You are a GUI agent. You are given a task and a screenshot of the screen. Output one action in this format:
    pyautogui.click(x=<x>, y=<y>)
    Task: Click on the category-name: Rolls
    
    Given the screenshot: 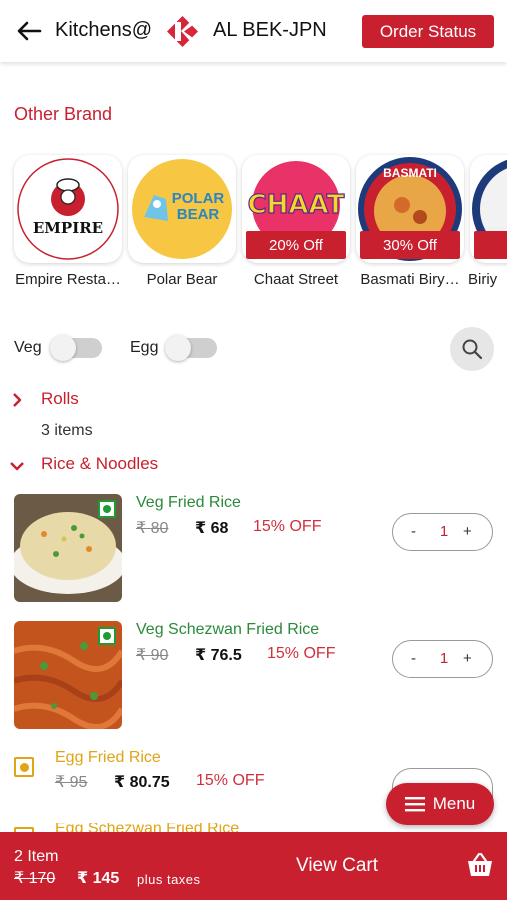 What is the action you would take?
    pyautogui.click(x=60, y=398)
    